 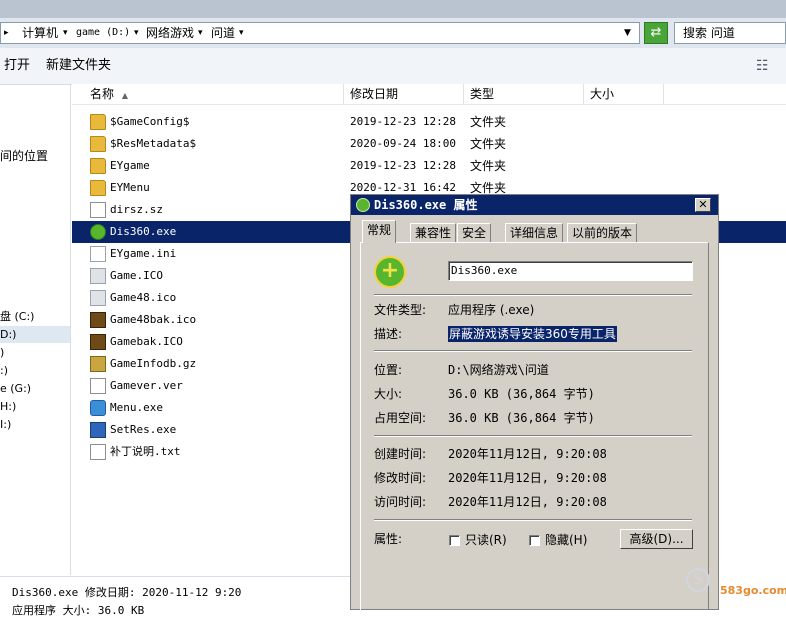 What do you see at coordinates (400, 418) in the screenshot?
I see `size-on-disk-label: 占用空间:` at bounding box center [400, 418].